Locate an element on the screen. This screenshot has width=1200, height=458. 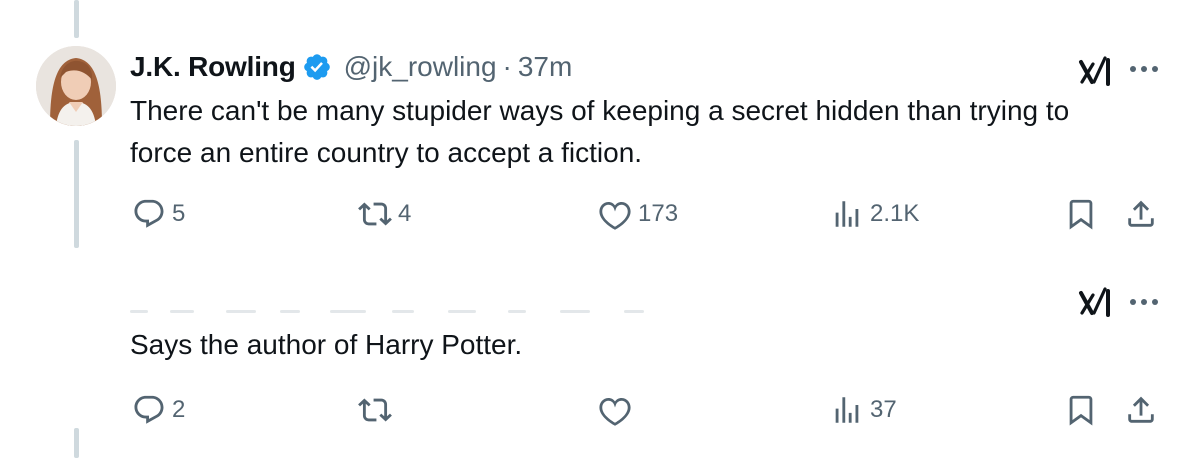
like-count: 173 is located at coordinates (658, 213).